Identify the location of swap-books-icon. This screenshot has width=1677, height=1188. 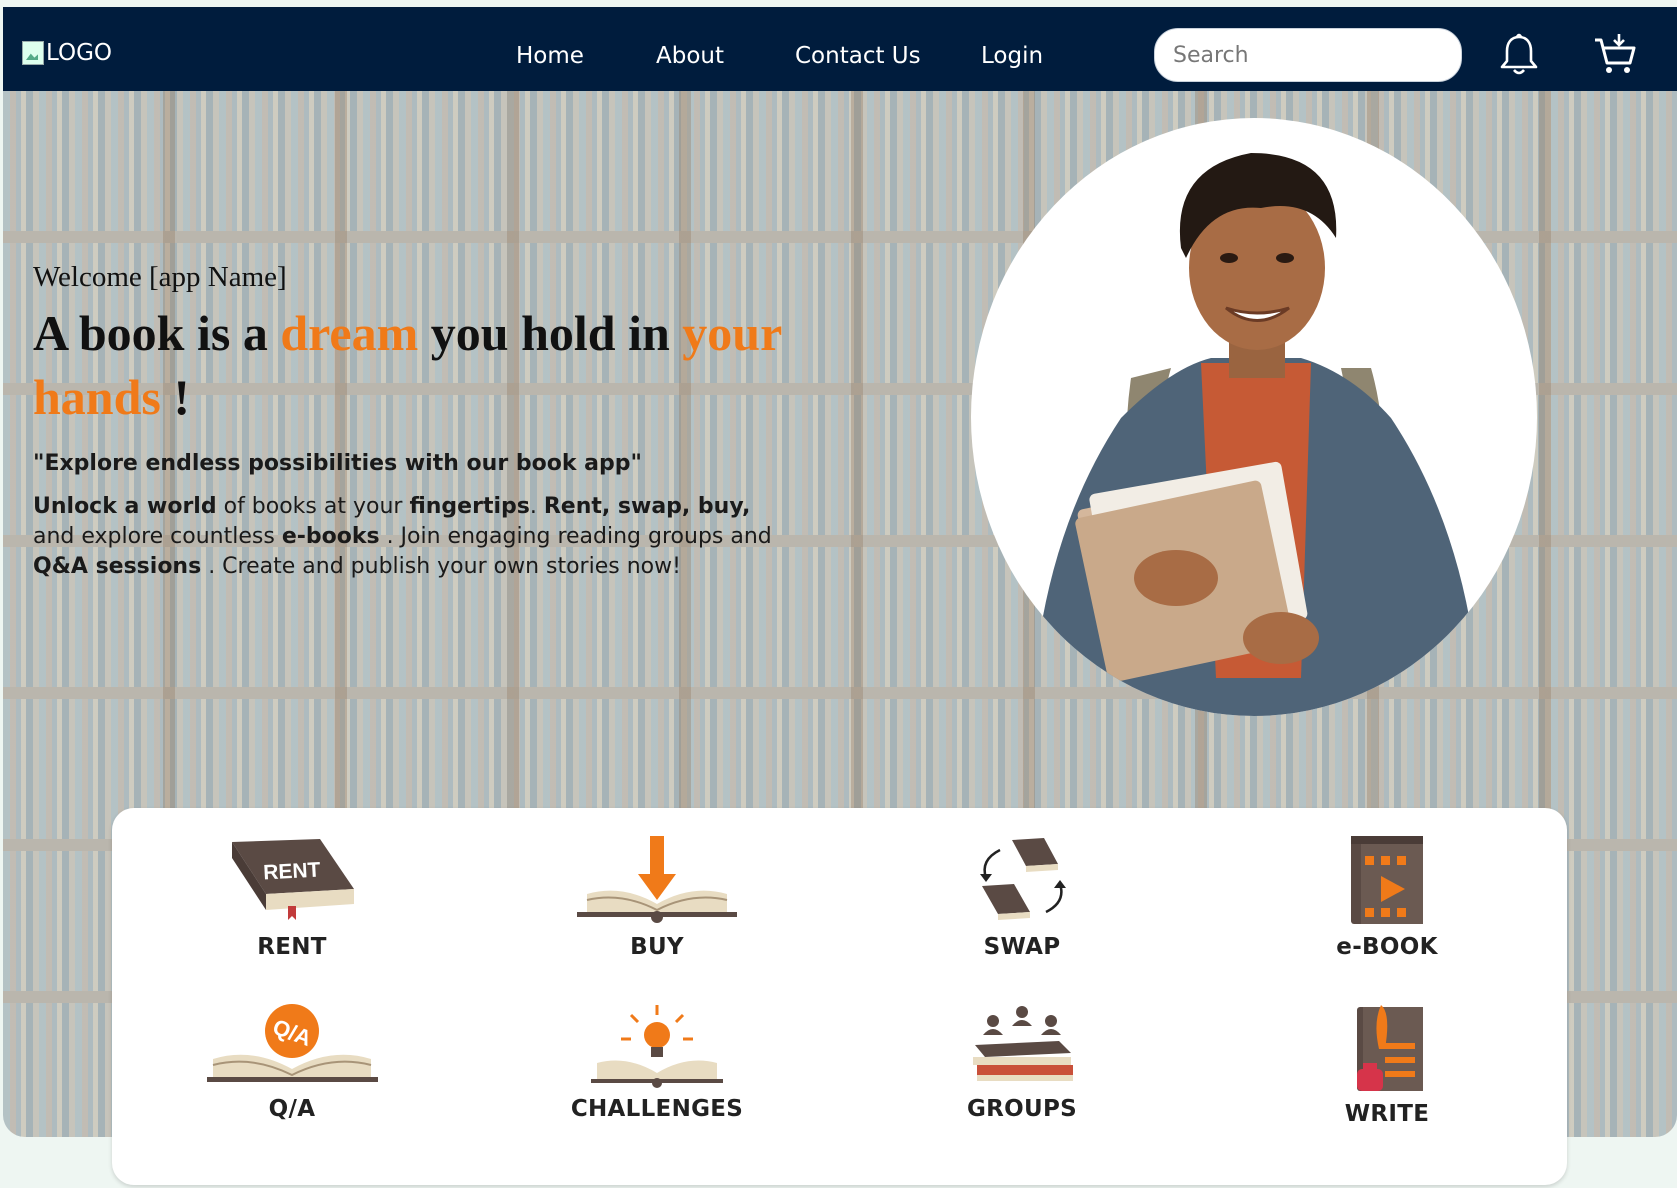
(1023, 879).